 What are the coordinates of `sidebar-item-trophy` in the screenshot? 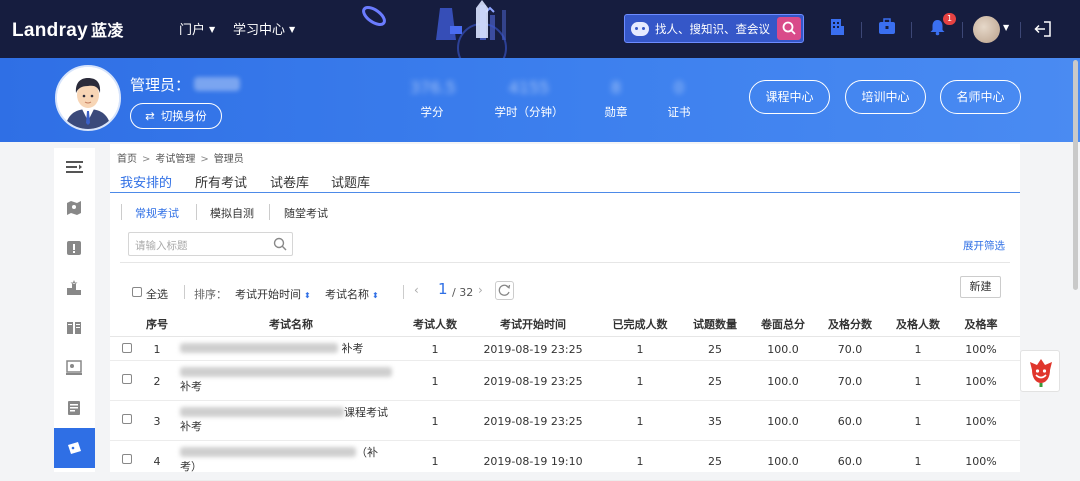 It's located at (74, 288).